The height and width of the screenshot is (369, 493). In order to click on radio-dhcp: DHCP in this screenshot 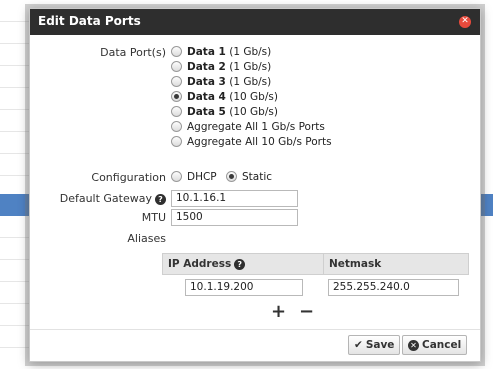, I will do `click(194, 178)`.